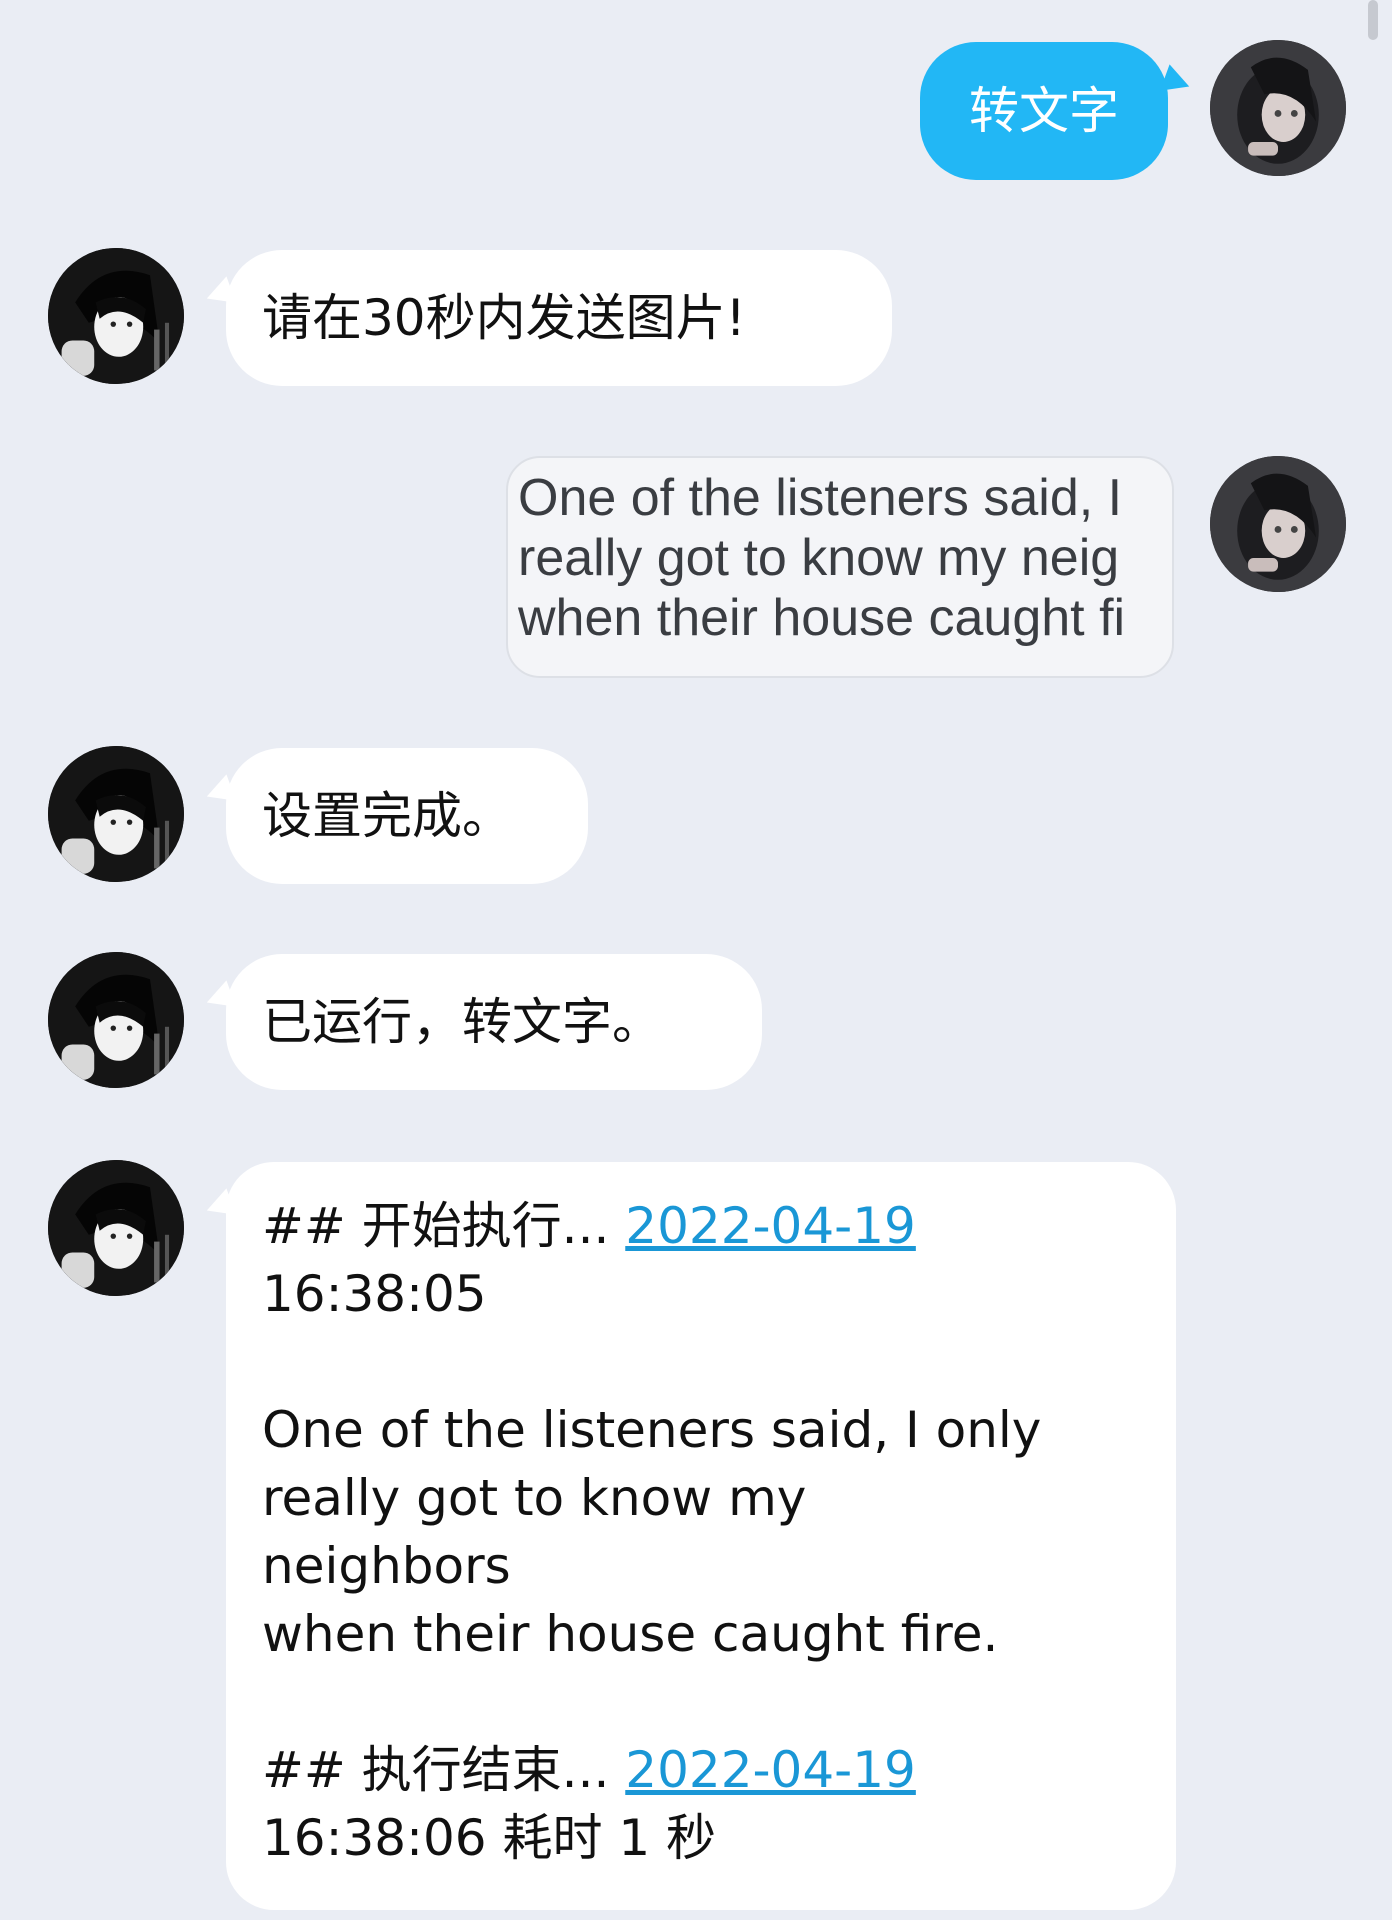  I want to click on log-start-line: ## 开始执行... 2022-04-19, so click(701, 1226).